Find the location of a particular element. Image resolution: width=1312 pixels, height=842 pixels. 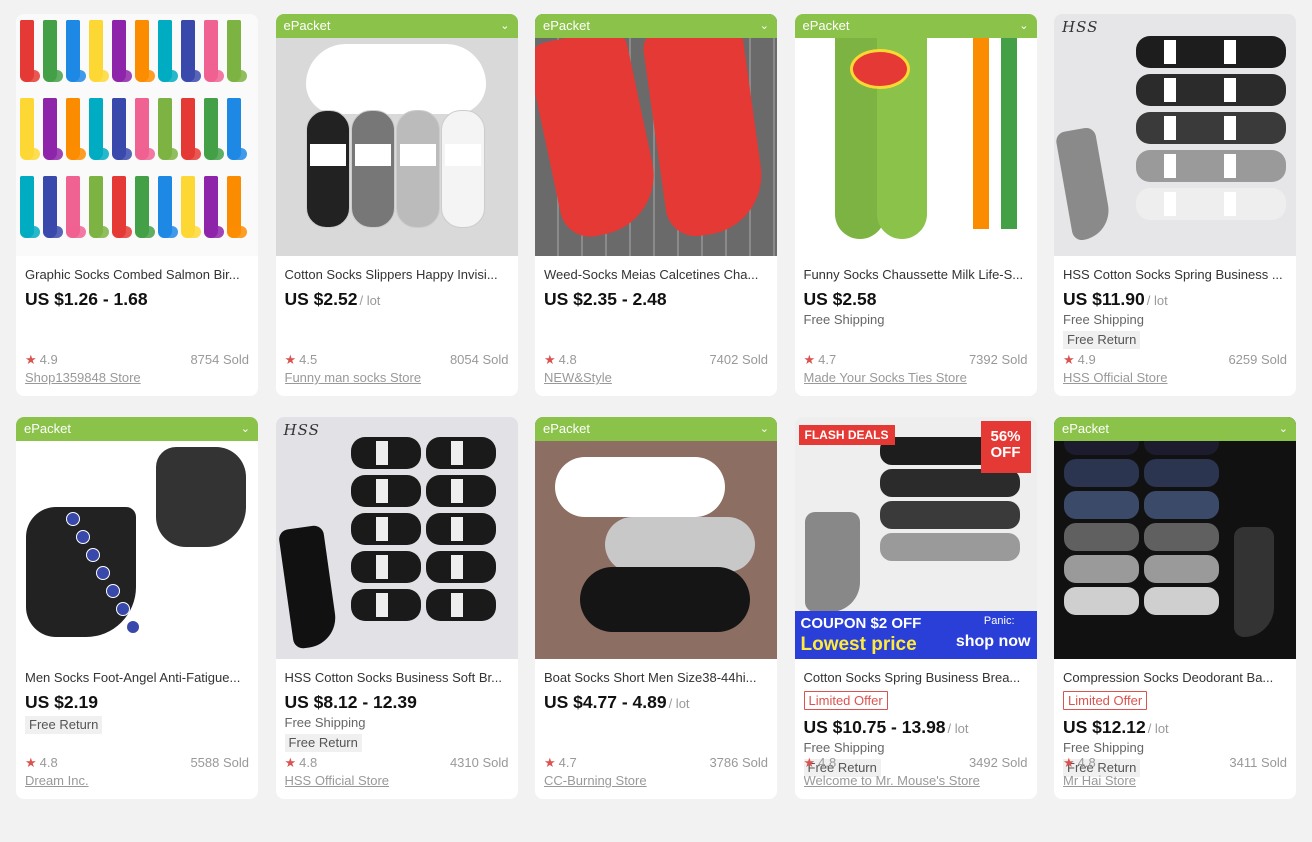

product-image is located at coordinates (137, 135).